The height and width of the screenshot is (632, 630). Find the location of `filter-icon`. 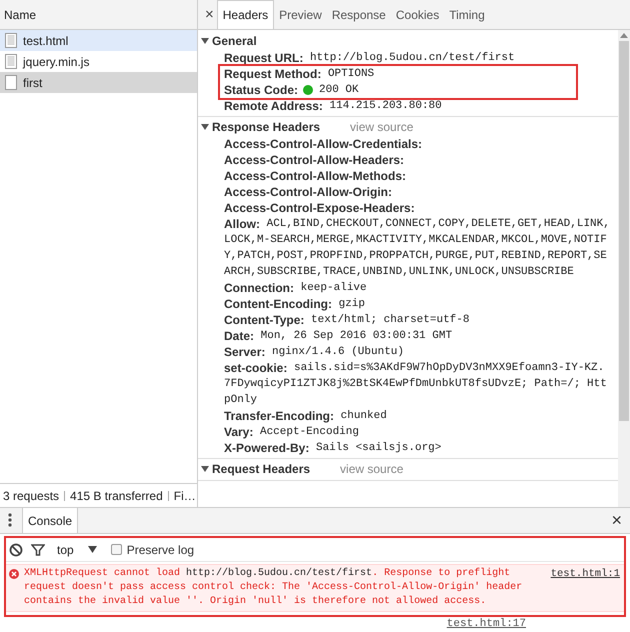

filter-icon is located at coordinates (38, 549).